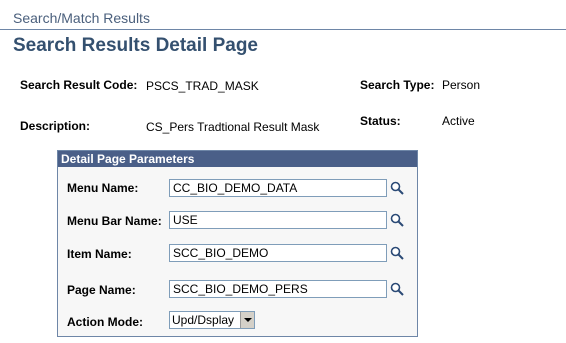  Describe the element at coordinates (397, 289) in the screenshot. I see `page-name-lookup-icon` at that location.